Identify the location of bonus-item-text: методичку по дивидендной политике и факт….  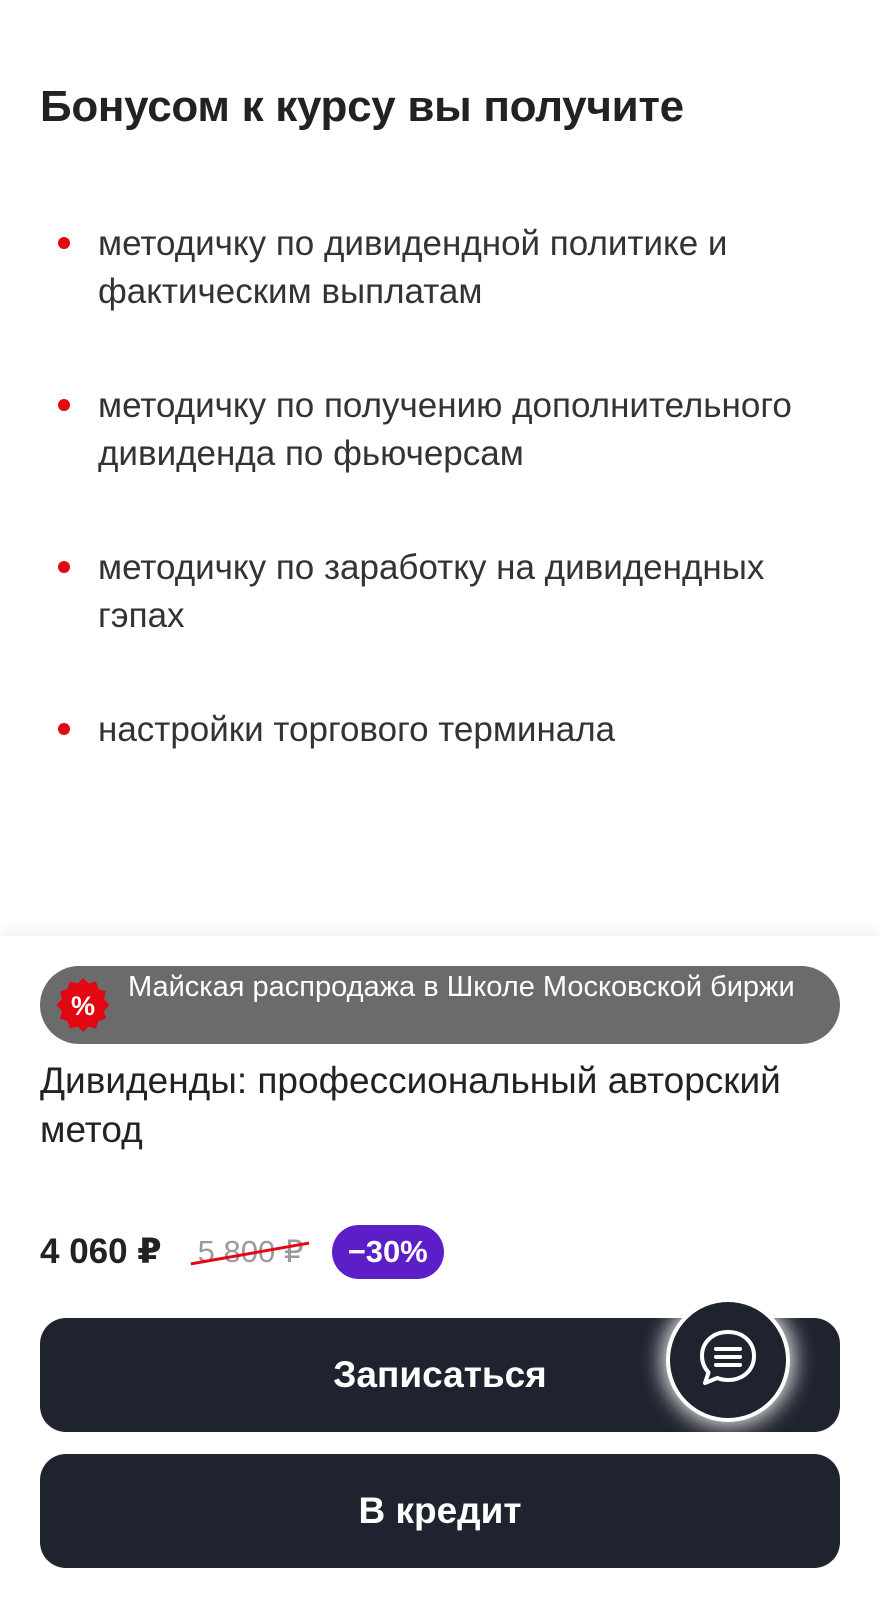
(413, 267).